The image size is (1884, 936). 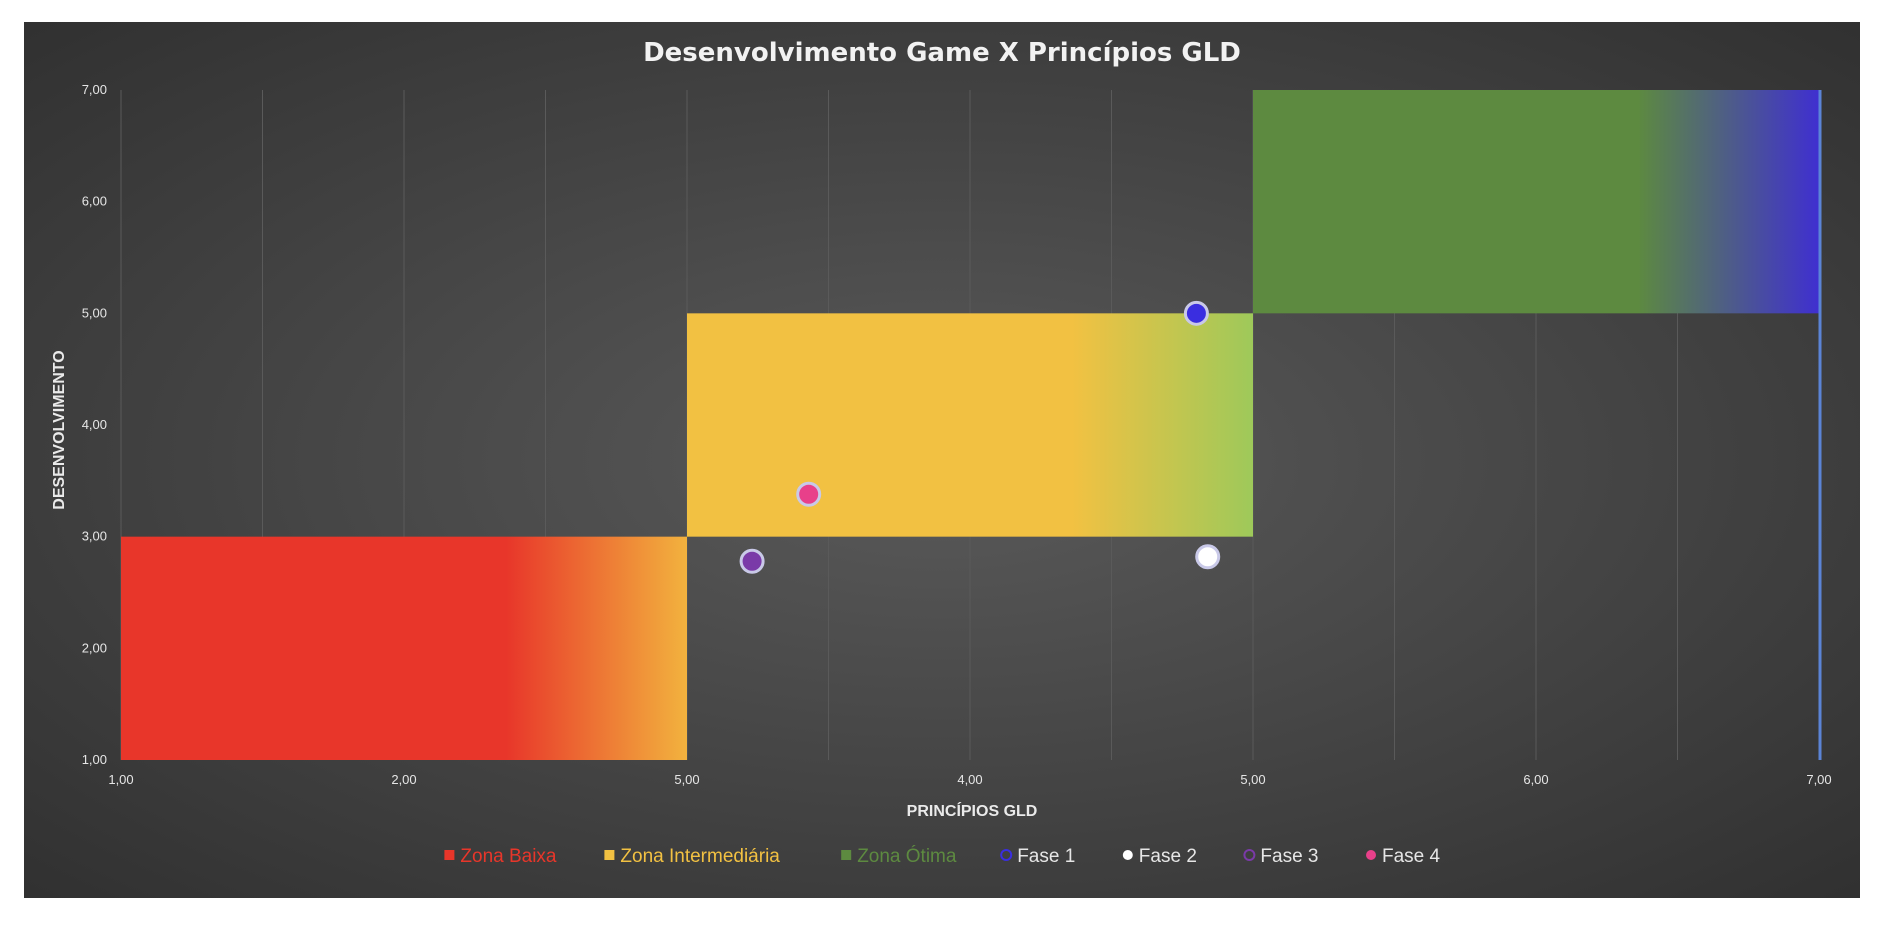 What do you see at coordinates (120, 779) in the screenshot?
I see `x-tick-label: 1,00` at bounding box center [120, 779].